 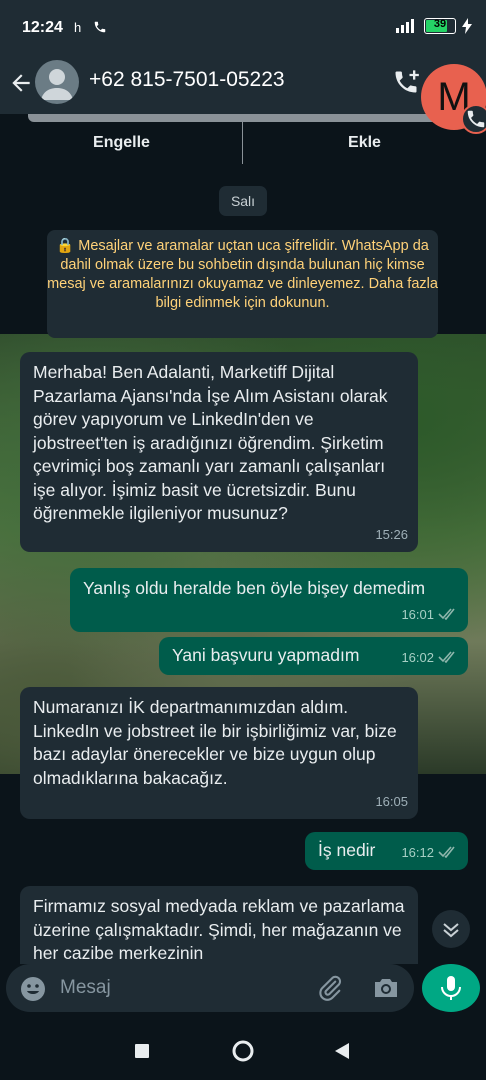 I want to click on message-time: 16:05, so click(x=391, y=801).